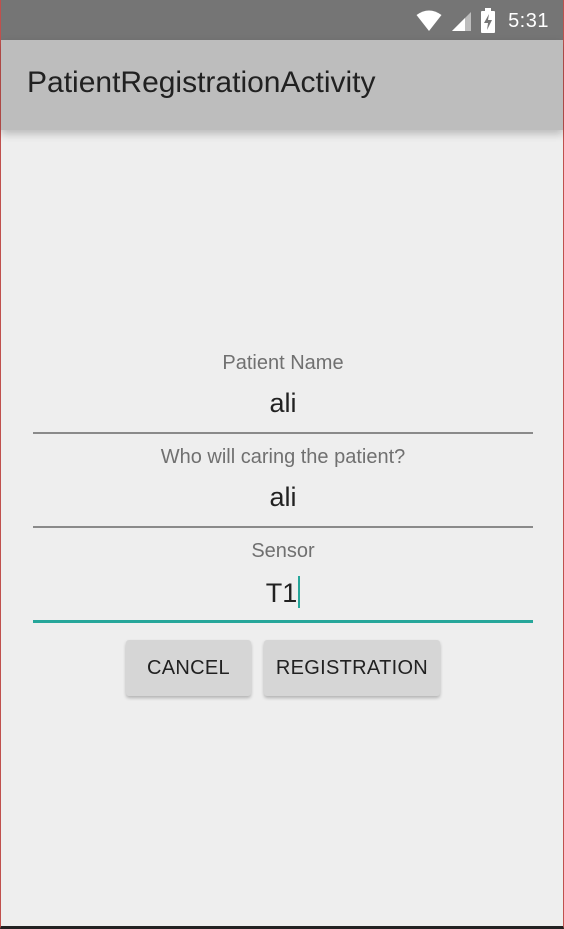 The image size is (564, 929). I want to click on text-cursor, so click(299, 592).